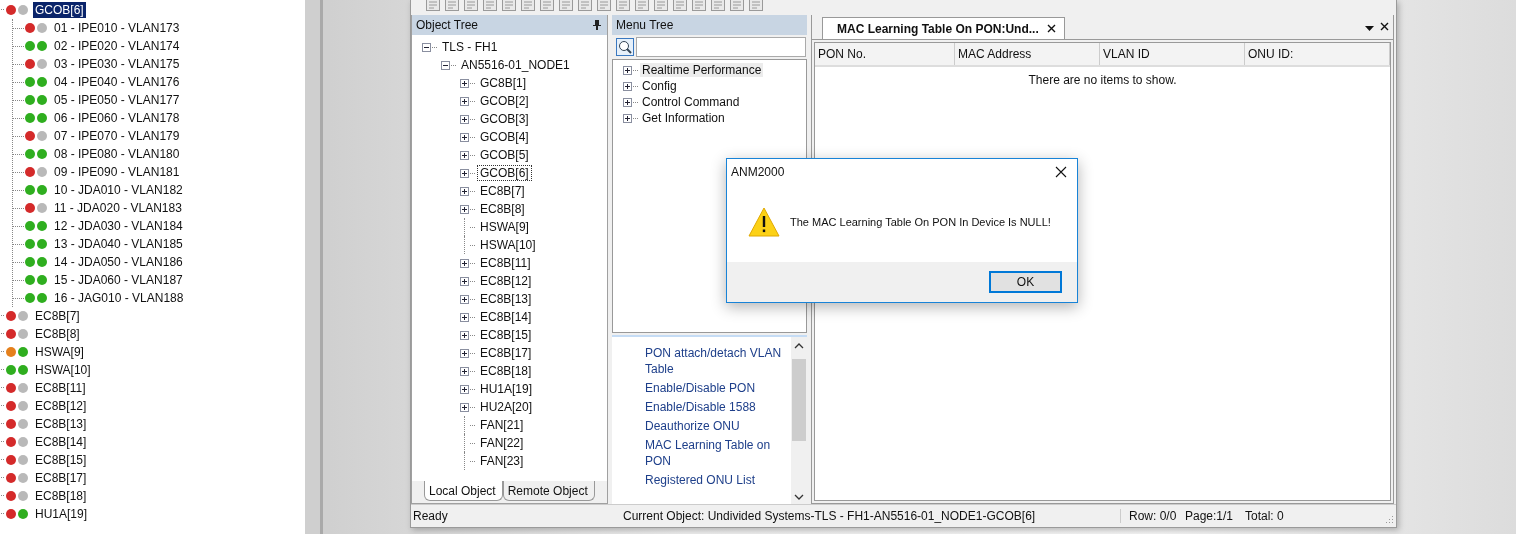  Describe the element at coordinates (1025, 282) in the screenshot. I see `ok-button: OK` at that location.